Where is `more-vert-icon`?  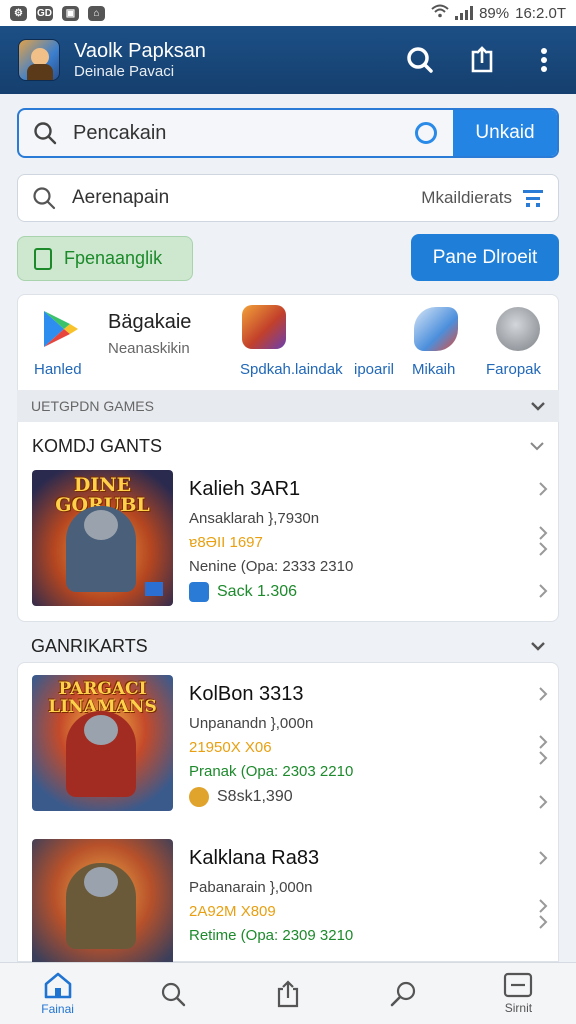 more-vert-icon is located at coordinates (544, 60).